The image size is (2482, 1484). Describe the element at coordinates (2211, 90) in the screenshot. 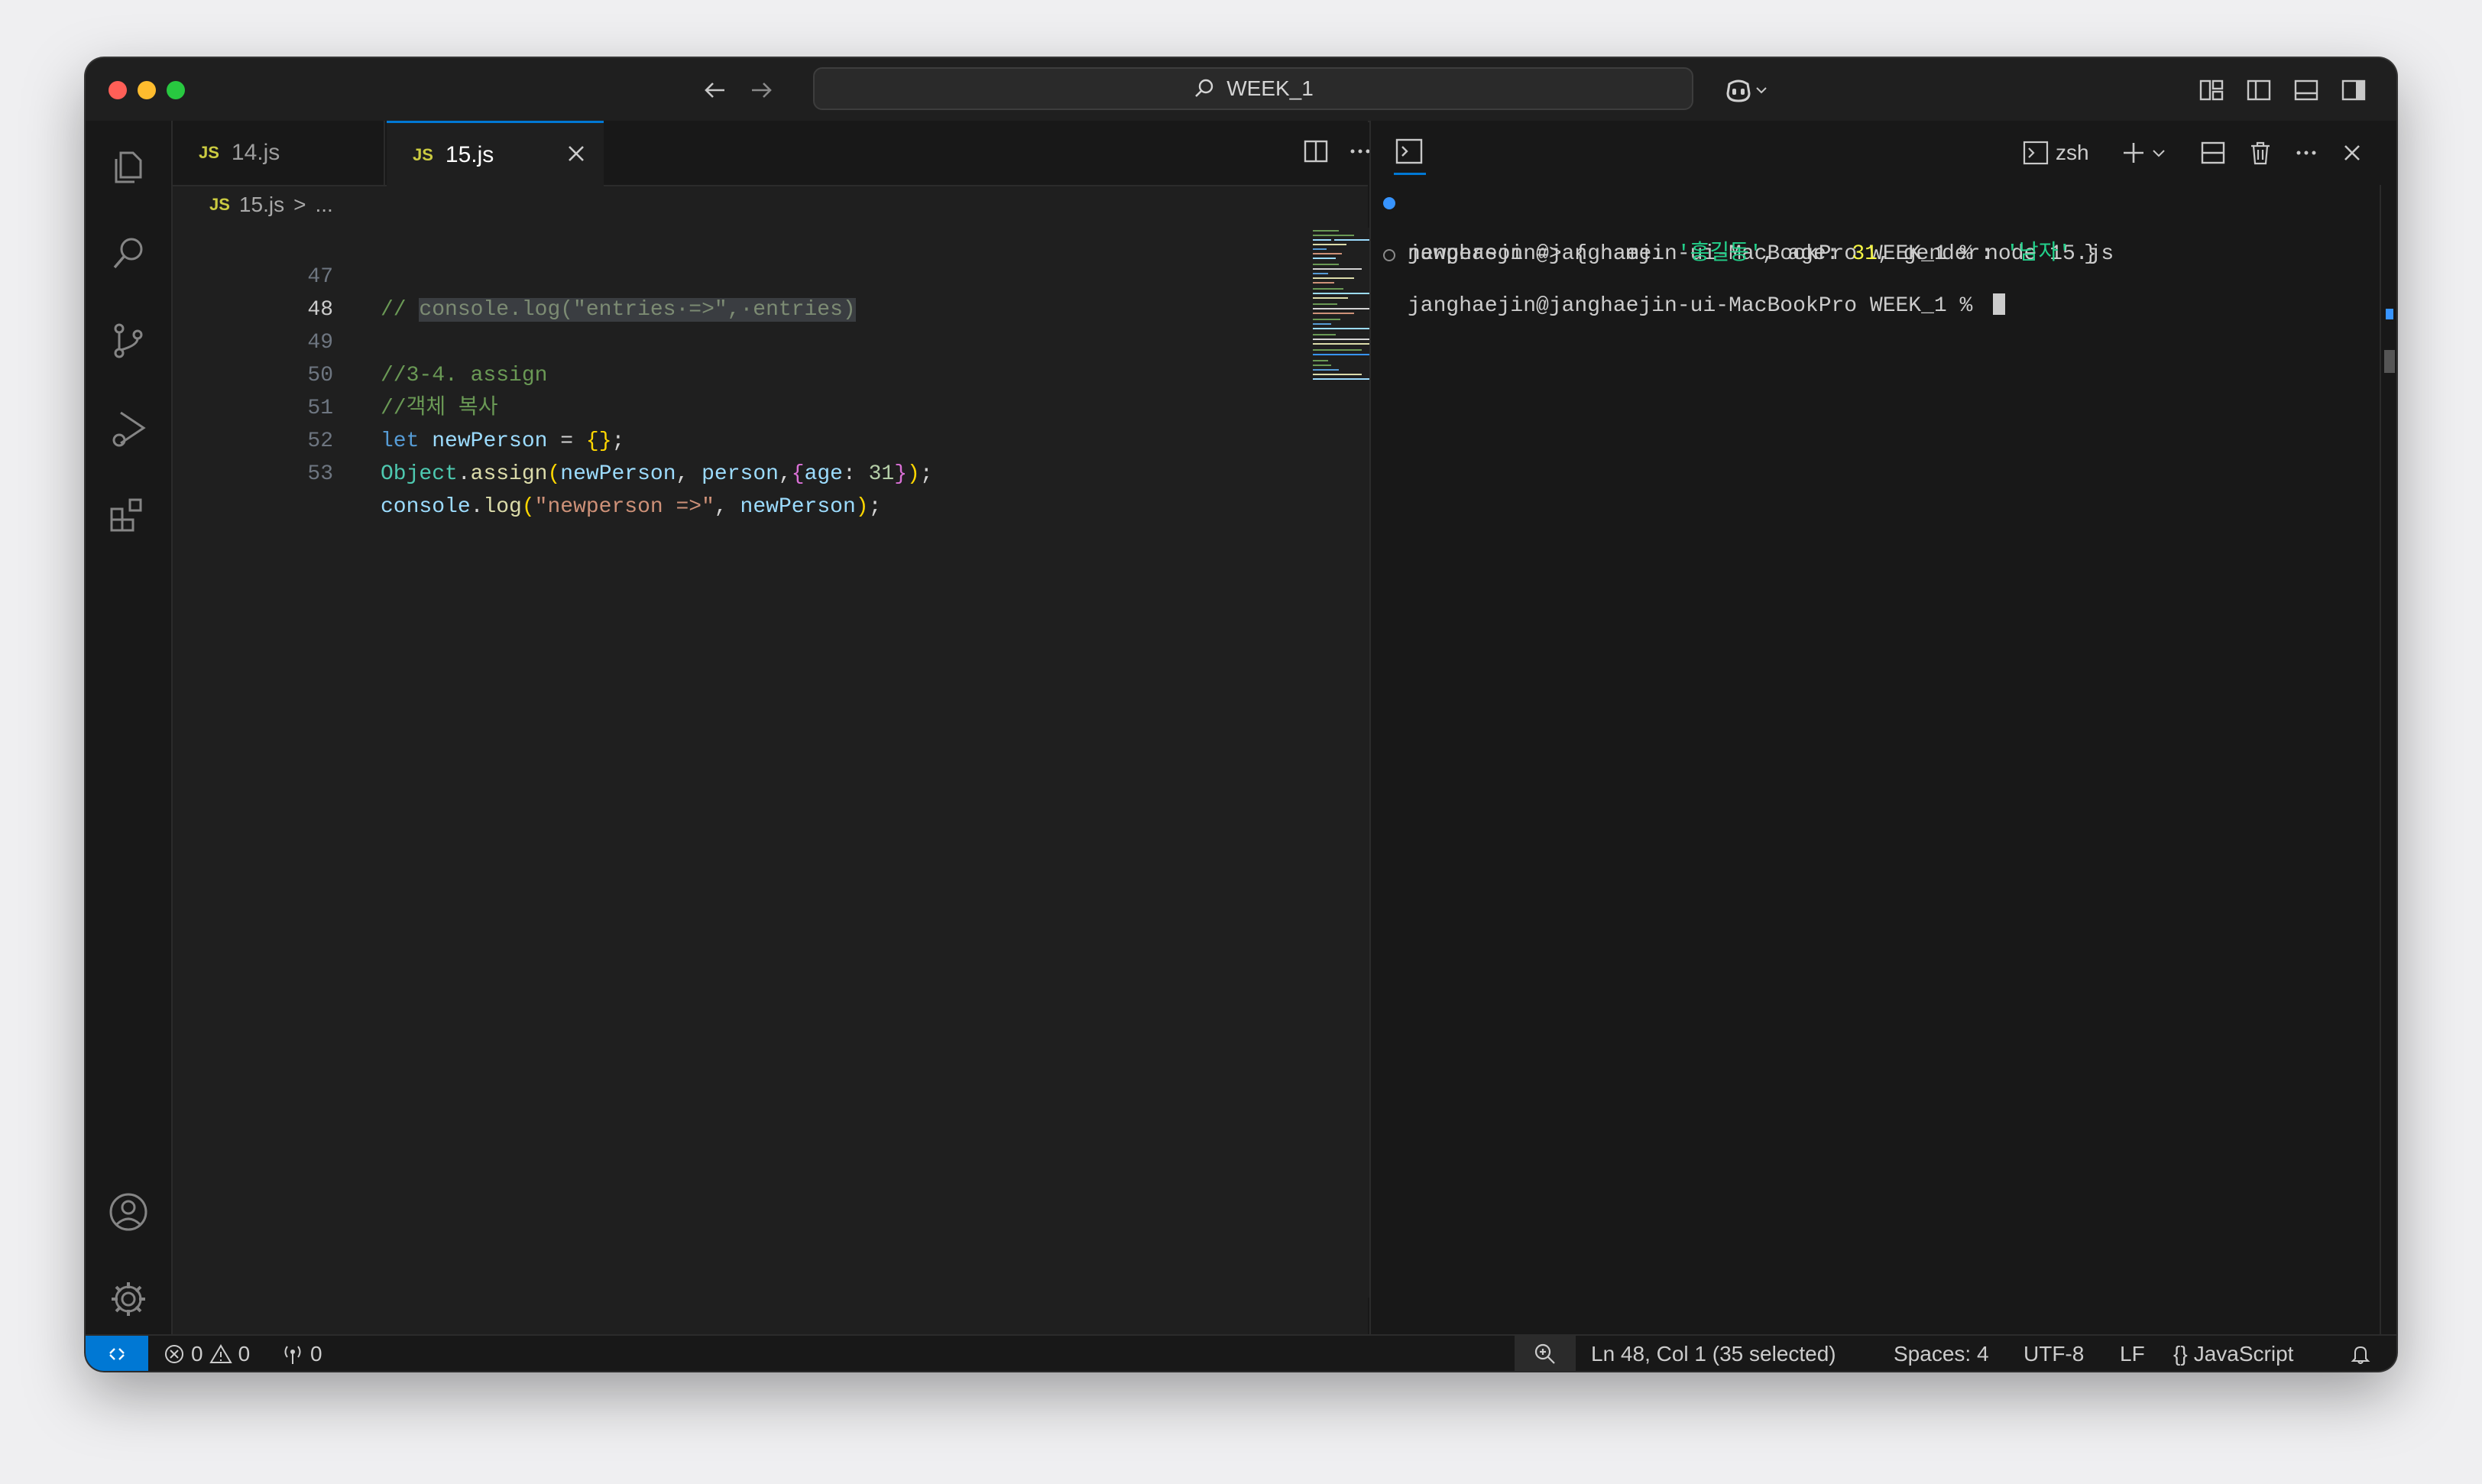

I see `customize-layout-icon` at that location.